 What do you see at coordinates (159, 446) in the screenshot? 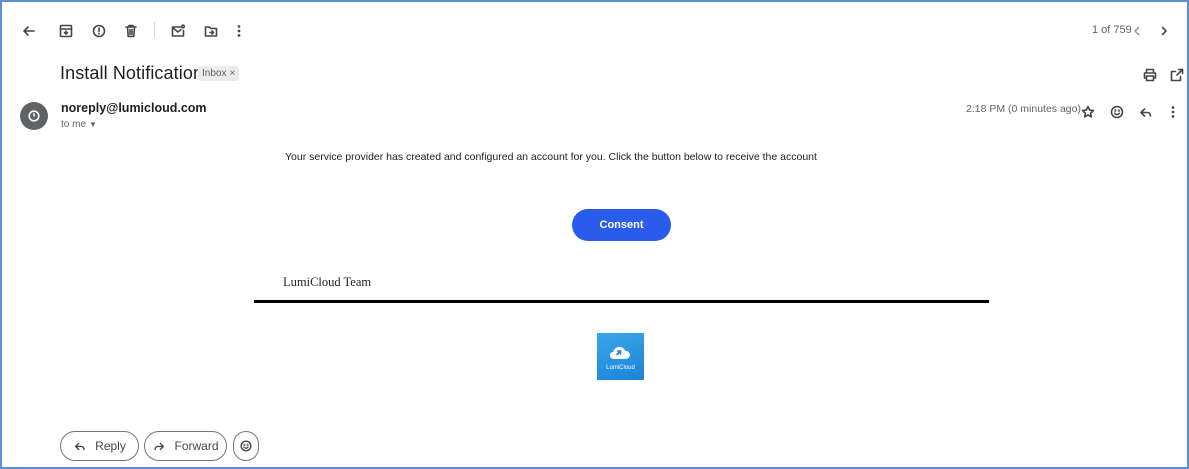
I see `forward-icon` at bounding box center [159, 446].